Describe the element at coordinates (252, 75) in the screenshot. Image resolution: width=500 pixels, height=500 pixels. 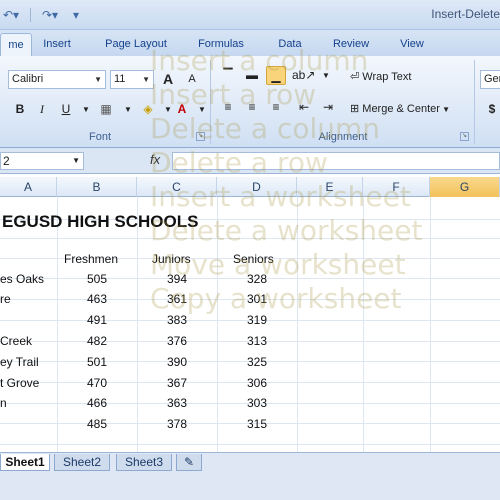
I see `align-middle-icon: ▬` at that location.